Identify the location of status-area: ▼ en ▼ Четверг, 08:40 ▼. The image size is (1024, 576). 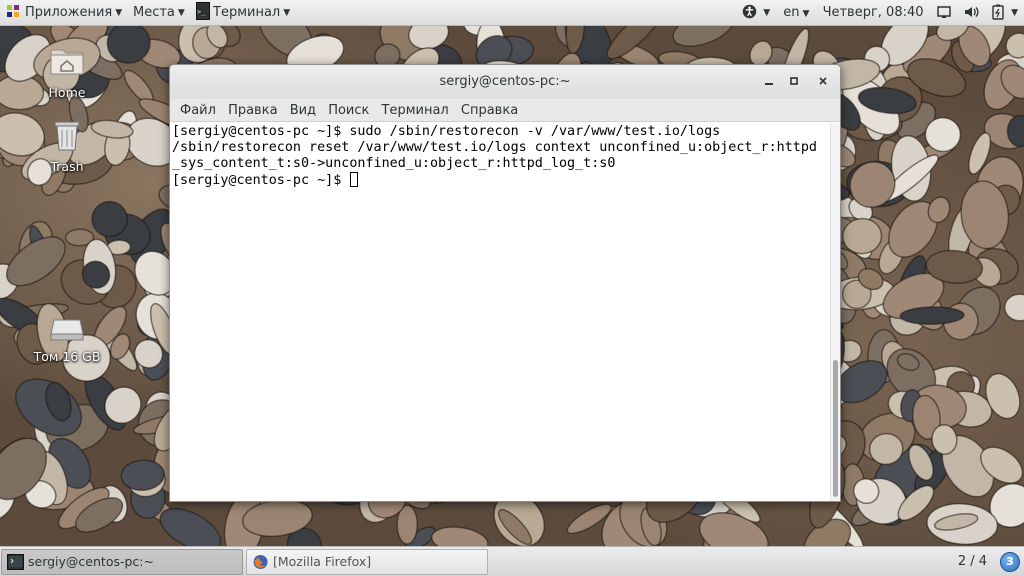
(875, 13).